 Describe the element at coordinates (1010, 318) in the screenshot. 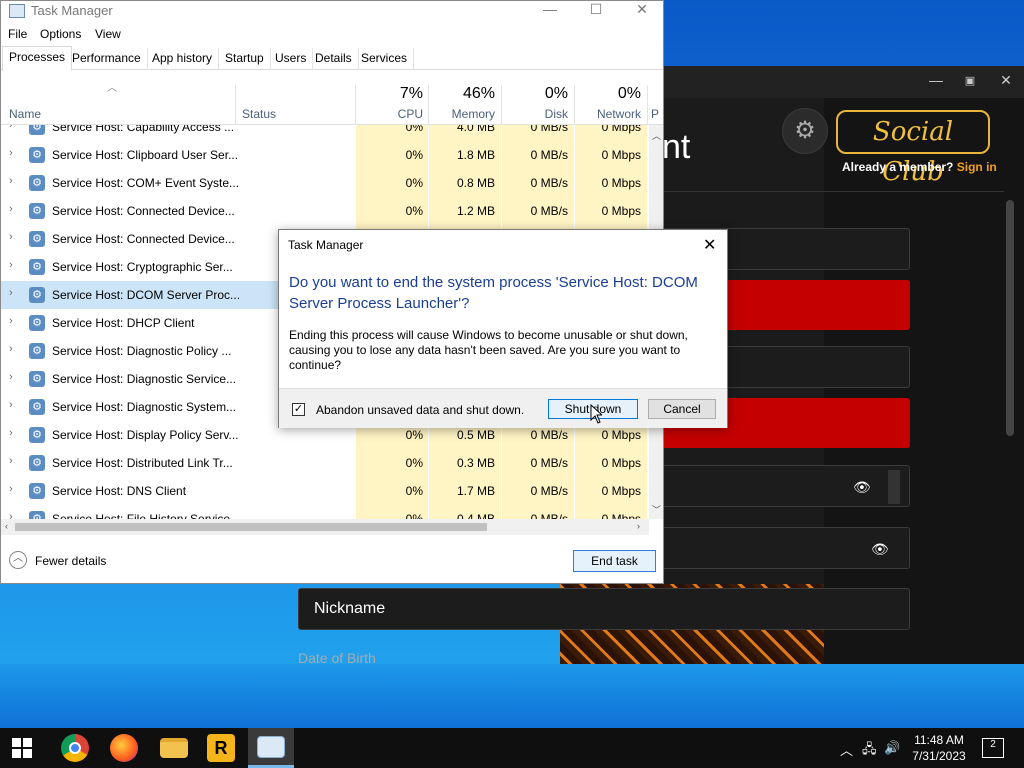

I see `social-club-scrollbar` at that location.